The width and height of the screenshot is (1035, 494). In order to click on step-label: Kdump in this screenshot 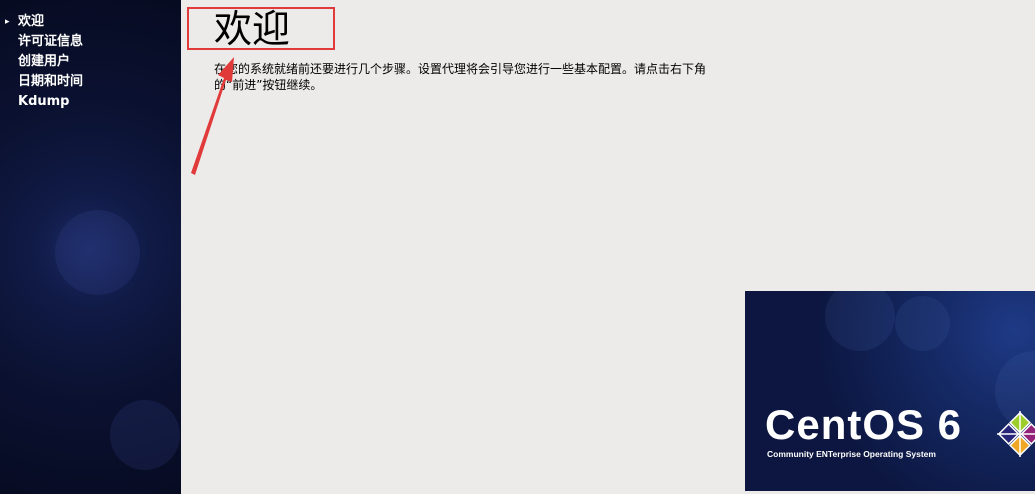, I will do `click(44, 101)`.